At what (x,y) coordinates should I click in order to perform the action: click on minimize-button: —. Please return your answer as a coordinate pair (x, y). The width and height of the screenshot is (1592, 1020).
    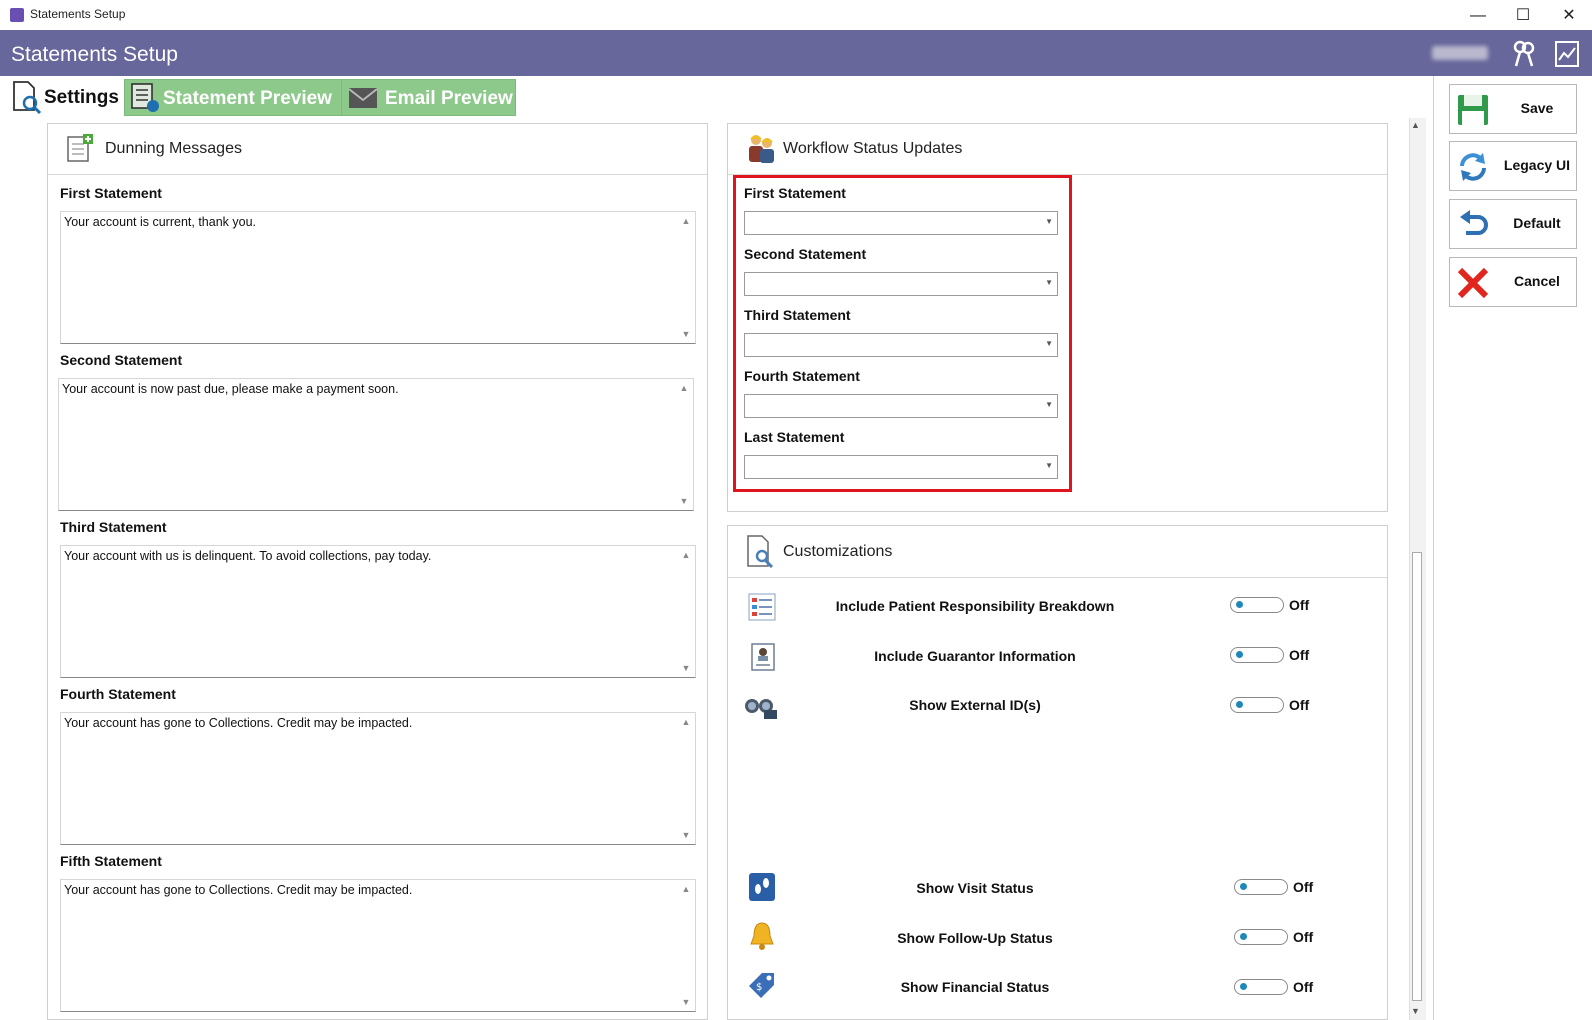
    Looking at the image, I should click on (1478, 16).